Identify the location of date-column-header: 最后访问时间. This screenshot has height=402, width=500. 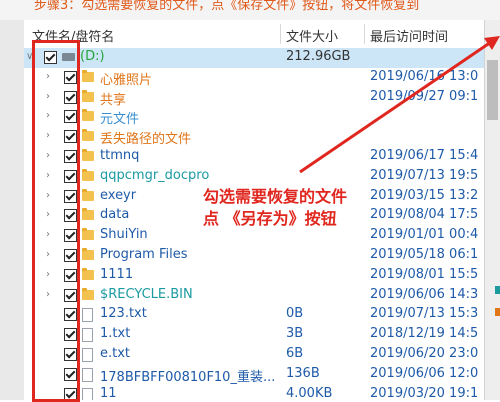
(409, 35).